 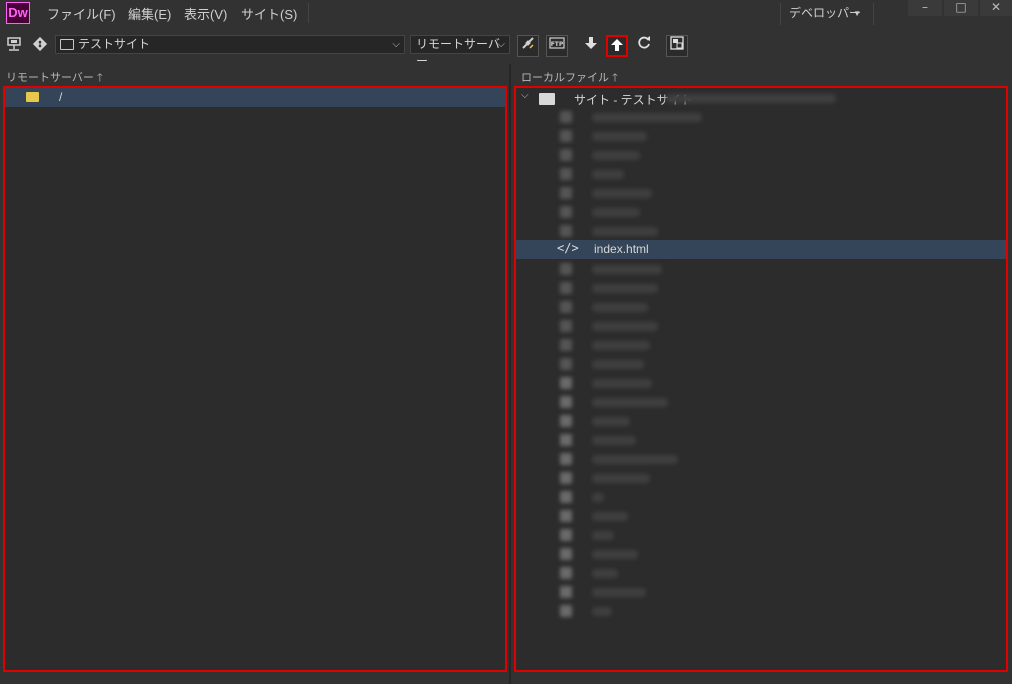 What do you see at coordinates (761, 249) in the screenshot?
I see `file-row-index-html: </> index.html` at bounding box center [761, 249].